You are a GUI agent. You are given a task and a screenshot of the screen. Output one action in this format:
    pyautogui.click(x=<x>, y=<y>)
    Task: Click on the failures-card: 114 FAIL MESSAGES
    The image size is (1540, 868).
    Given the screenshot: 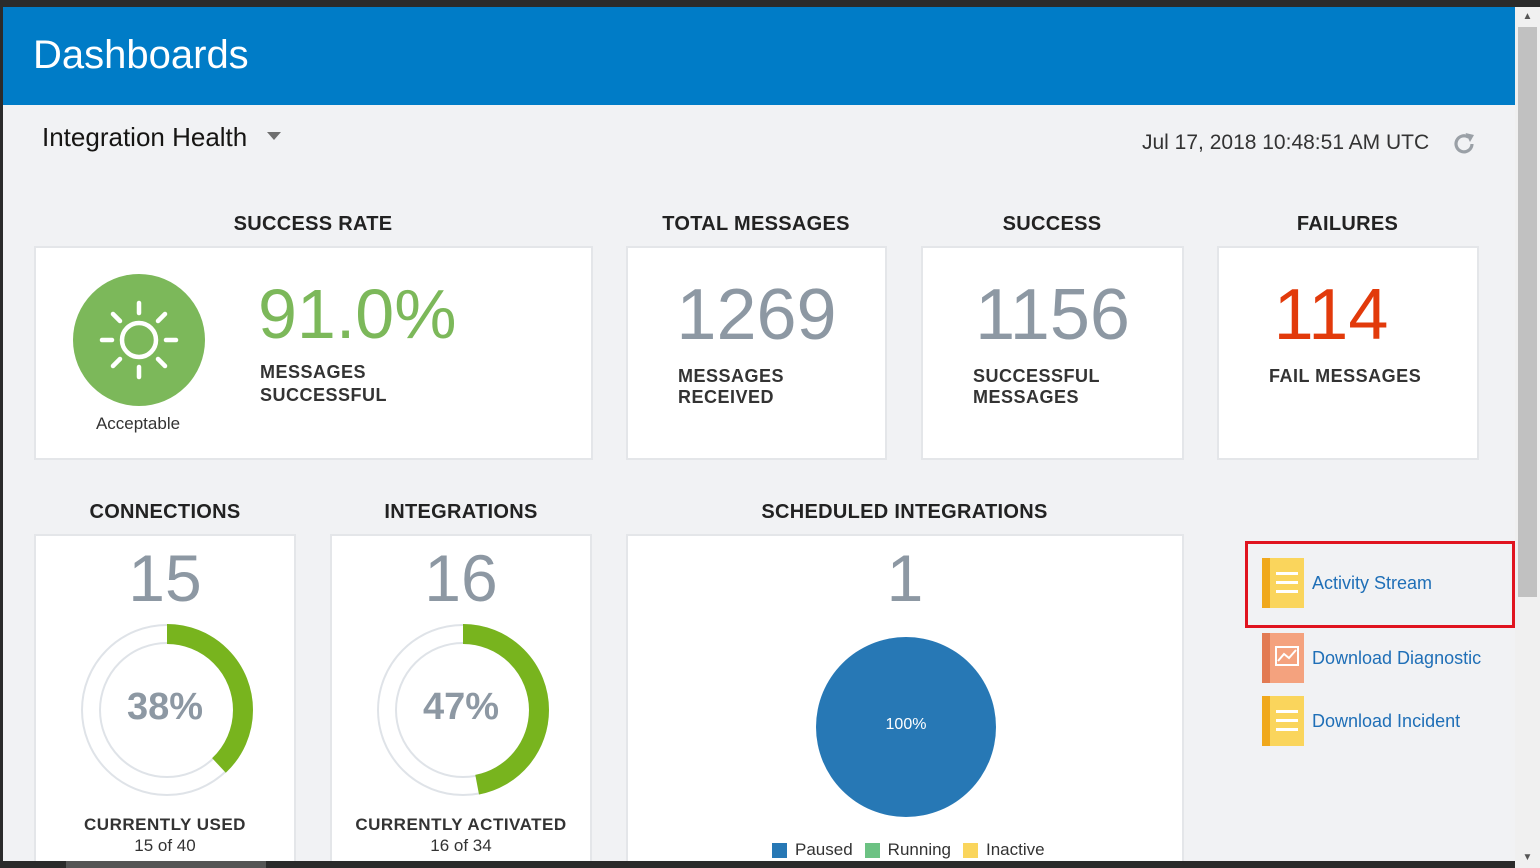 What is the action you would take?
    pyautogui.click(x=1348, y=353)
    